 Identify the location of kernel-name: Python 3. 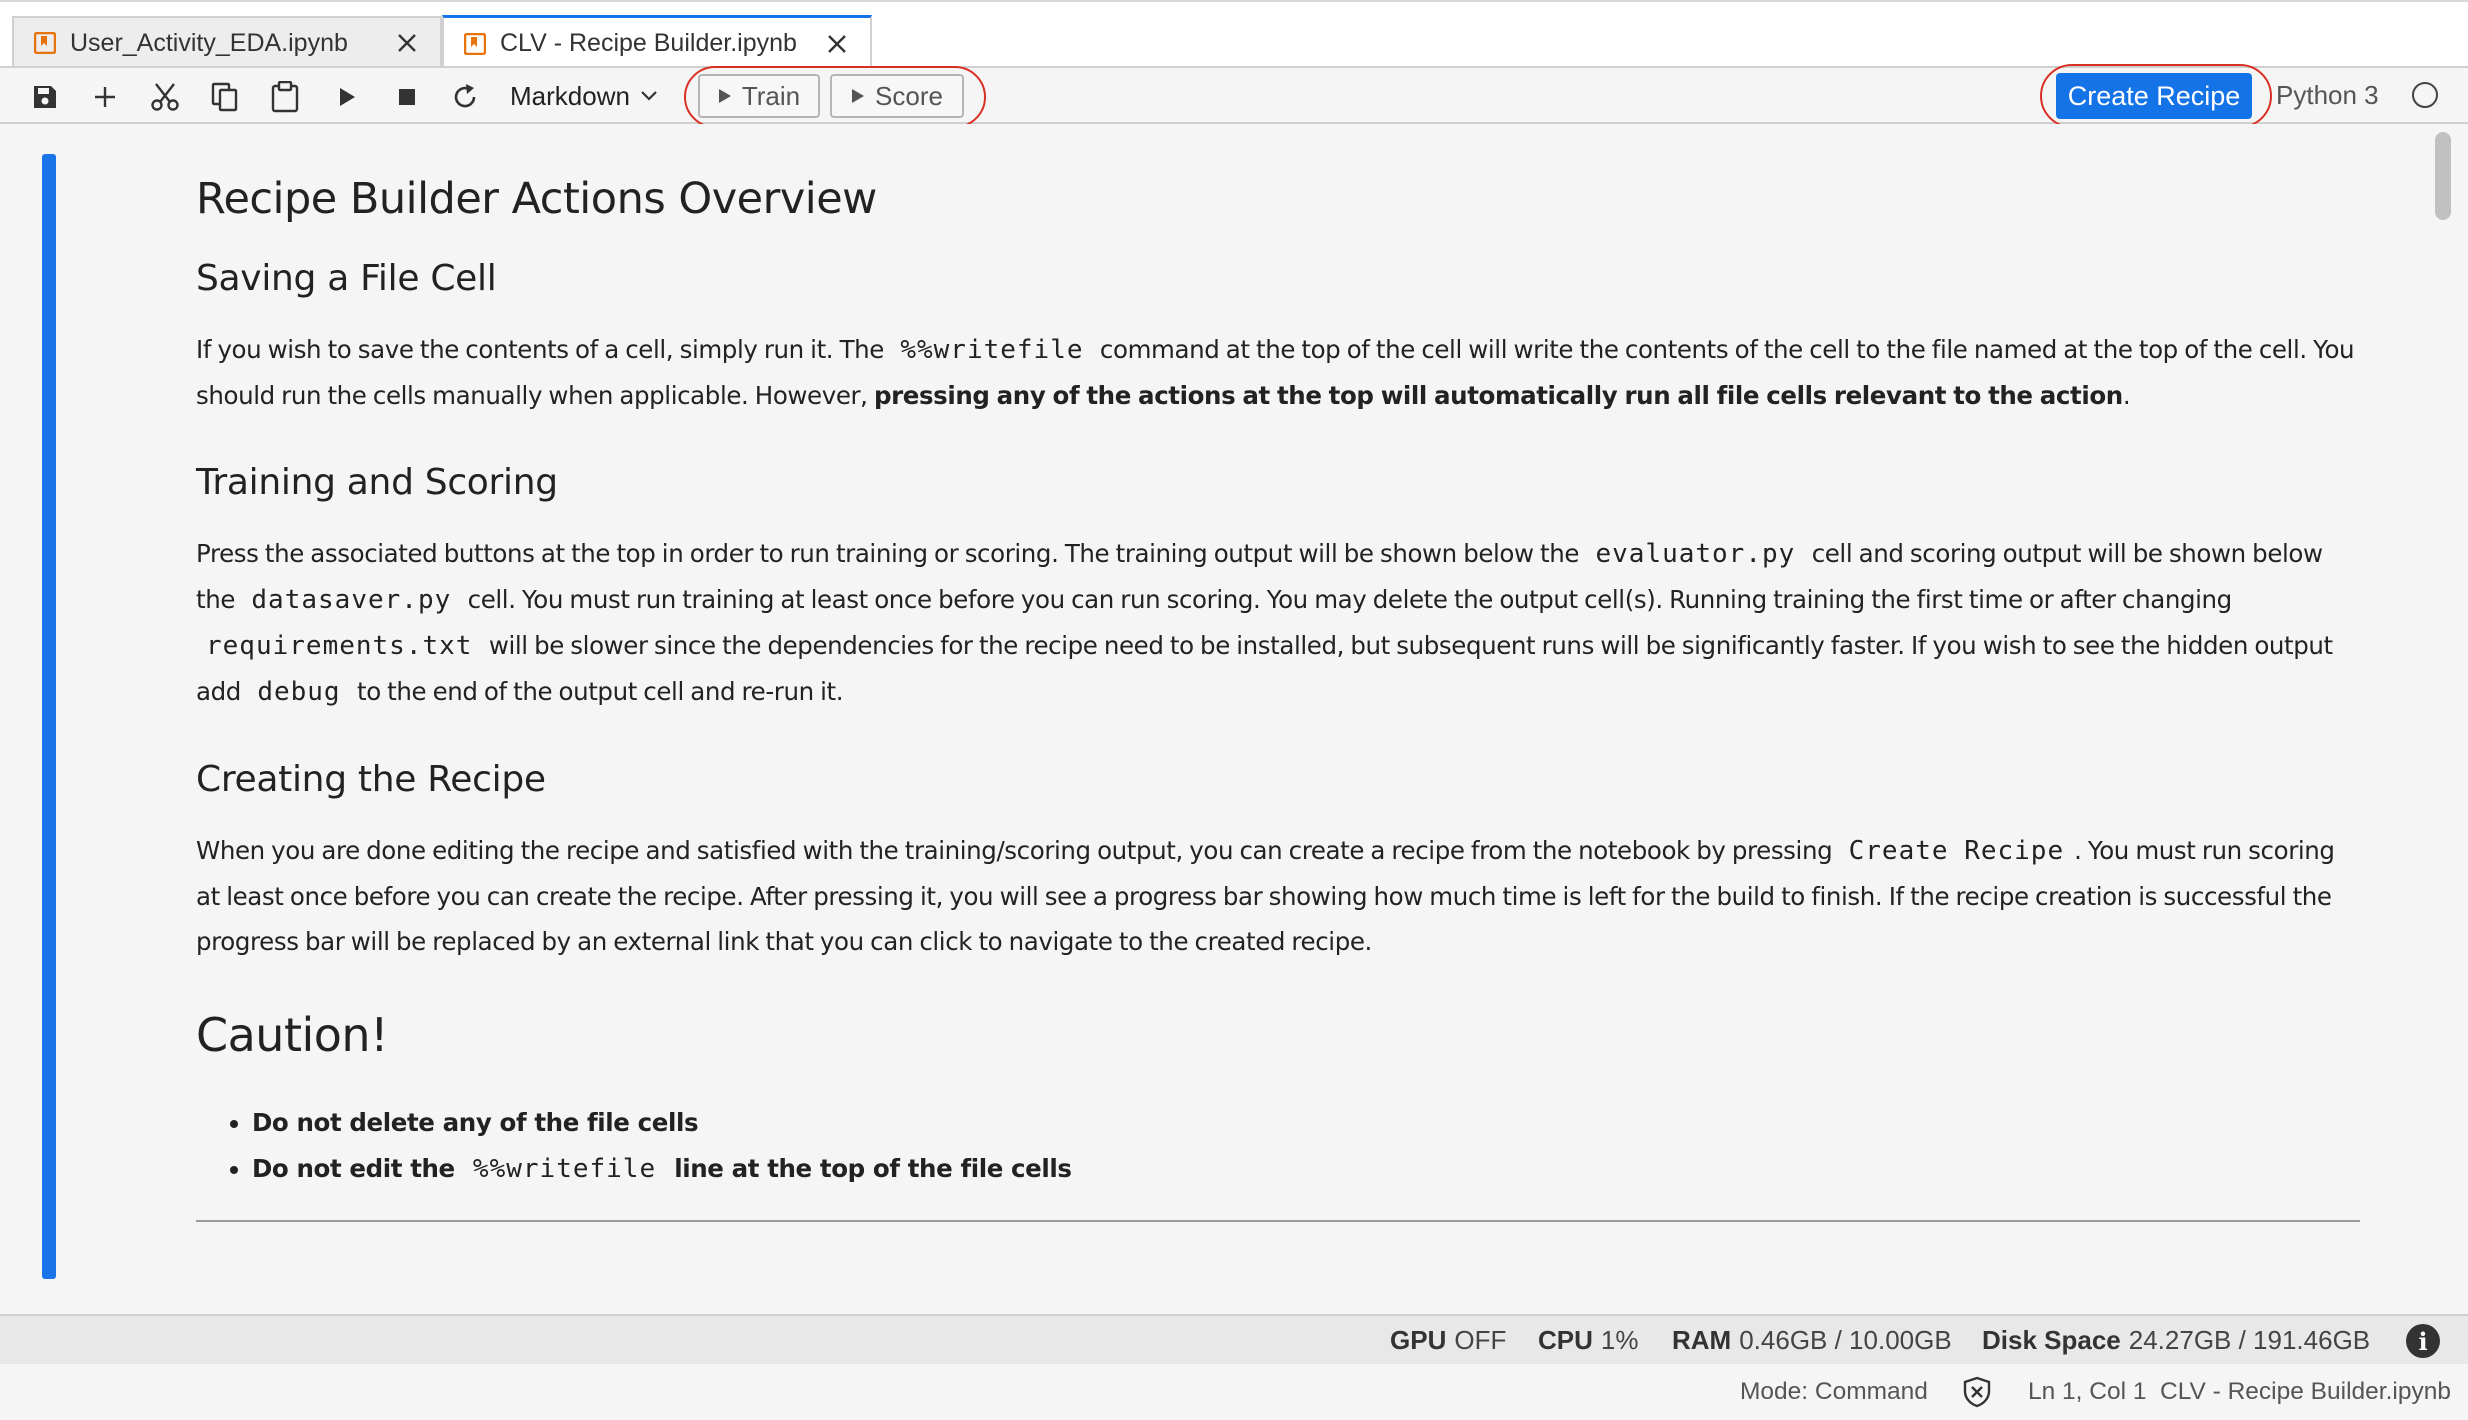
(2327, 95).